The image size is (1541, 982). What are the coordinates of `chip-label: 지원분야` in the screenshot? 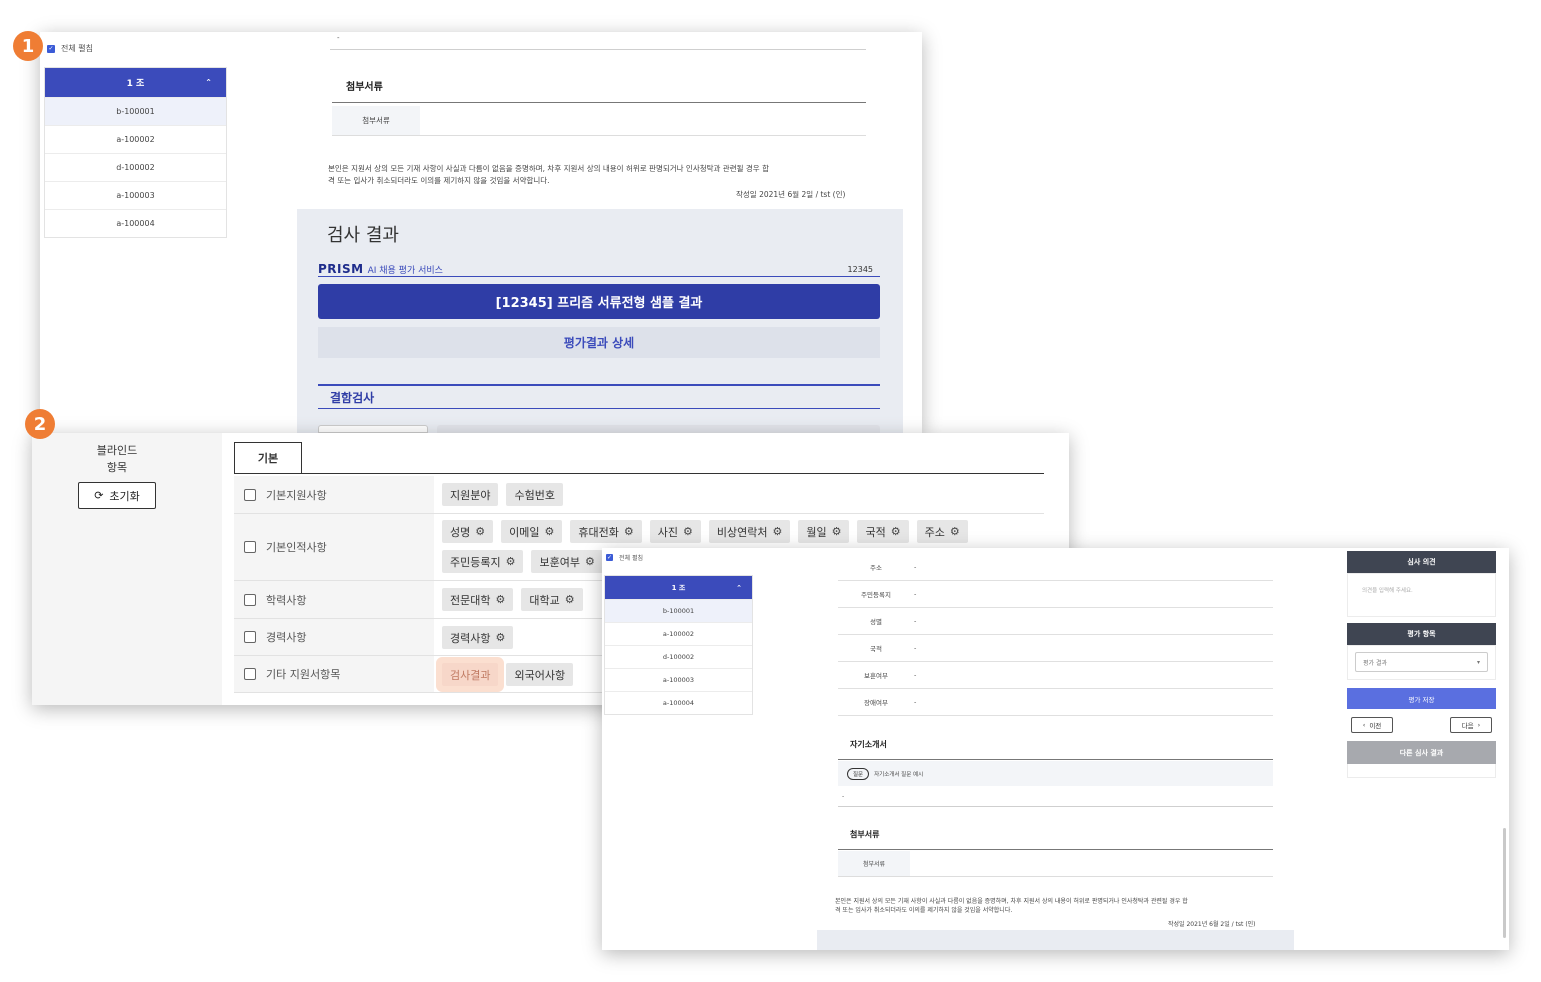 It's located at (470, 495).